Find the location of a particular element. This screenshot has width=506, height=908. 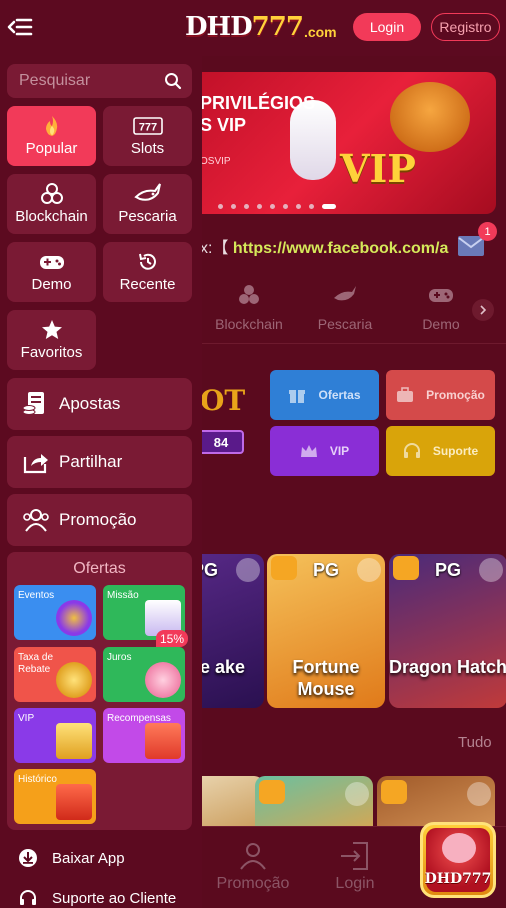

mail-badge: 1 is located at coordinates (487, 231).